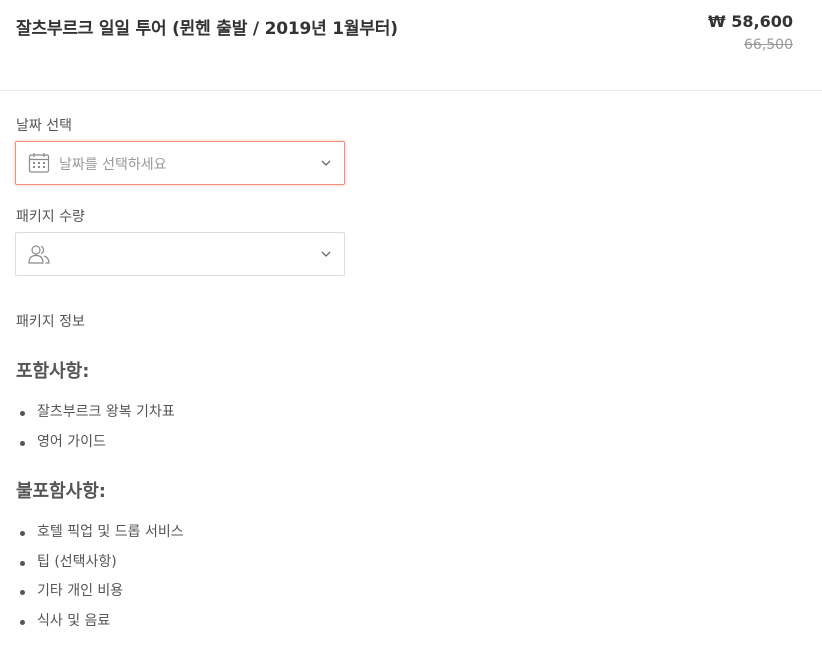 The image size is (822, 663). Describe the element at coordinates (113, 165) in the screenshot. I see `date-select-placeholder: 날짜를 선택하세요` at that location.